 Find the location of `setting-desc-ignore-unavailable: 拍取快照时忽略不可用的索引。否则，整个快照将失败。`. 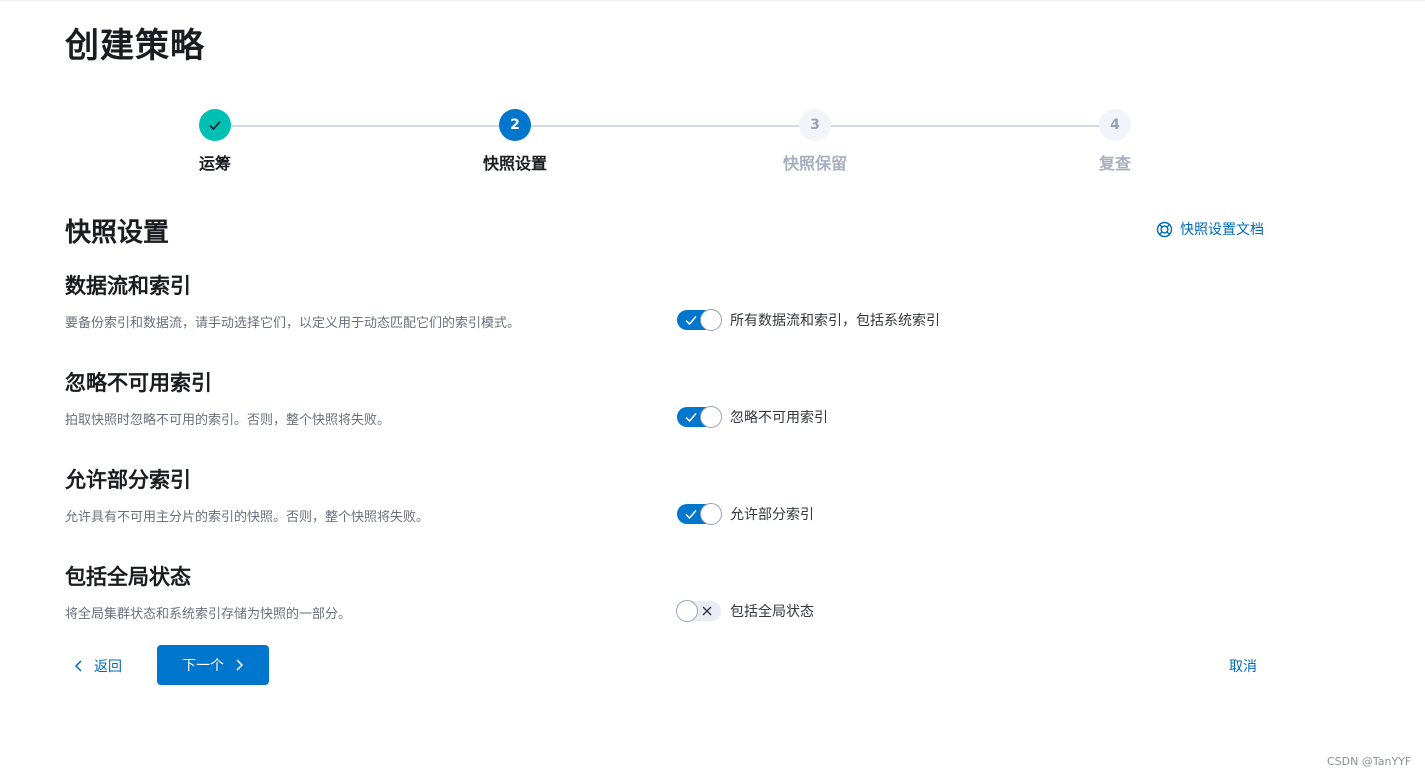

setting-desc-ignore-unavailable: 拍取快照时忽略不可用的索引。否则，整个快照将失败。 is located at coordinates (228, 420).